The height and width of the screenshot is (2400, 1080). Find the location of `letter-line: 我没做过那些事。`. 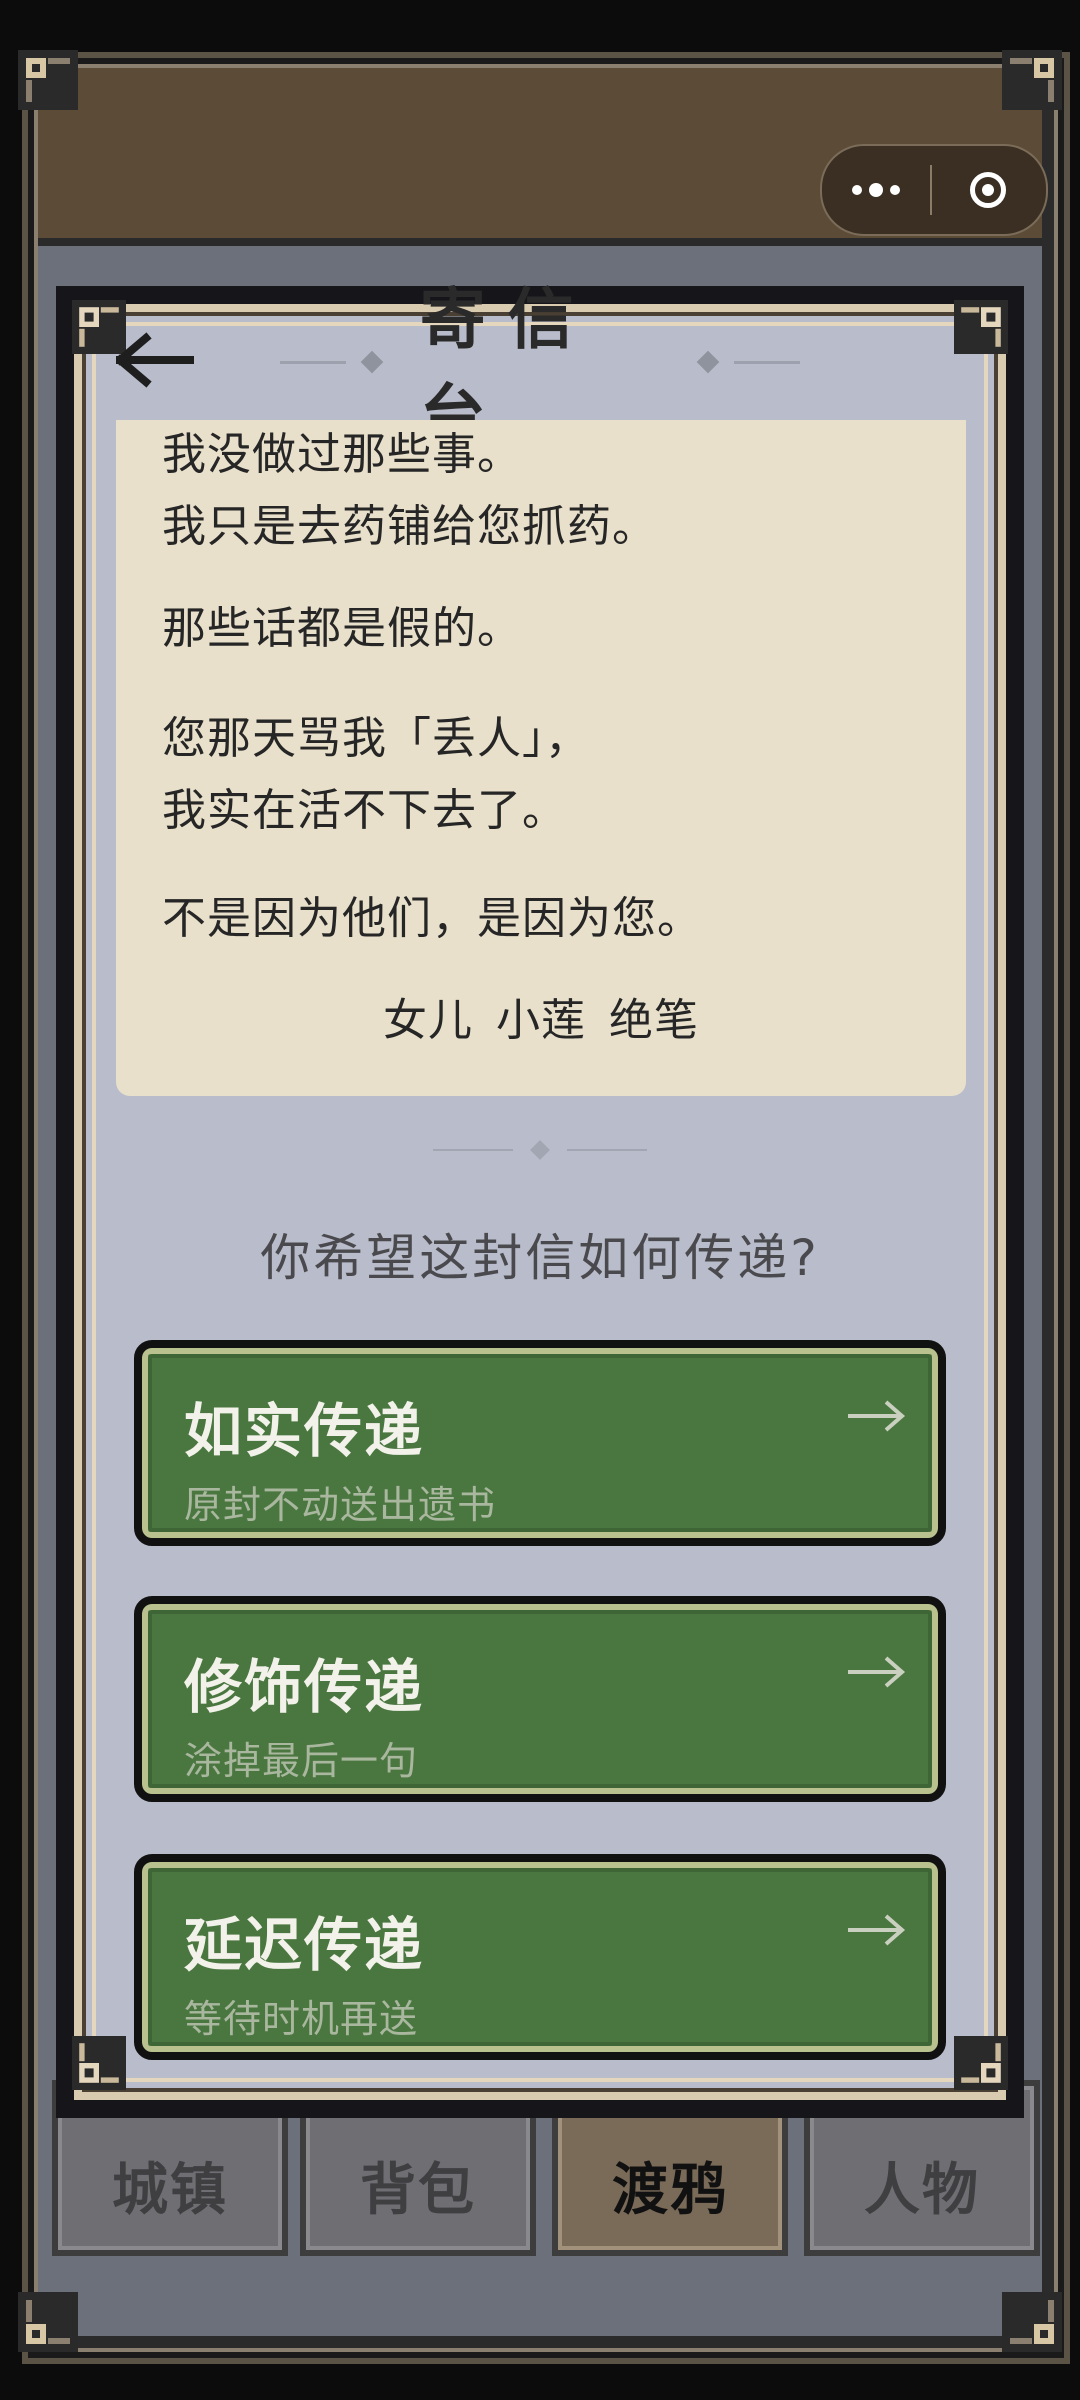

letter-line: 我没做过那些事。 is located at coordinates (342, 454).